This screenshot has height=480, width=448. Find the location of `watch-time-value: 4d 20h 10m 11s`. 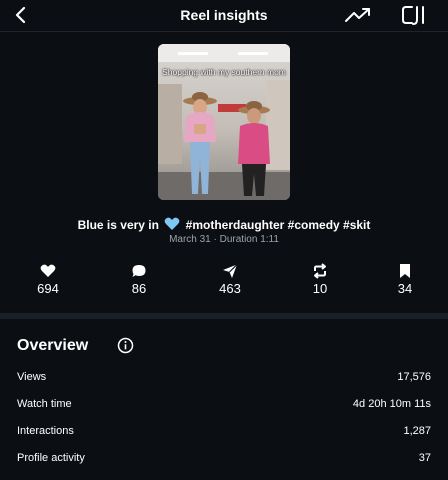

watch-time-value: 4d 20h 10m 11s is located at coordinates (391, 404).